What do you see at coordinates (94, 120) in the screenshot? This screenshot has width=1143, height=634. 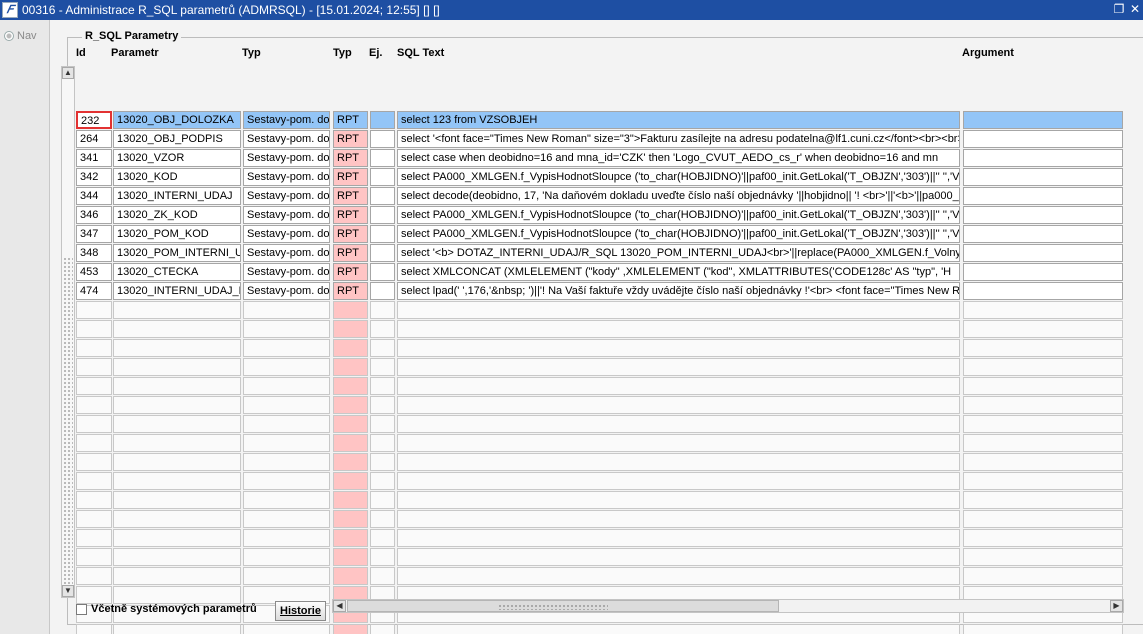 I see `cell-id: 232` at bounding box center [94, 120].